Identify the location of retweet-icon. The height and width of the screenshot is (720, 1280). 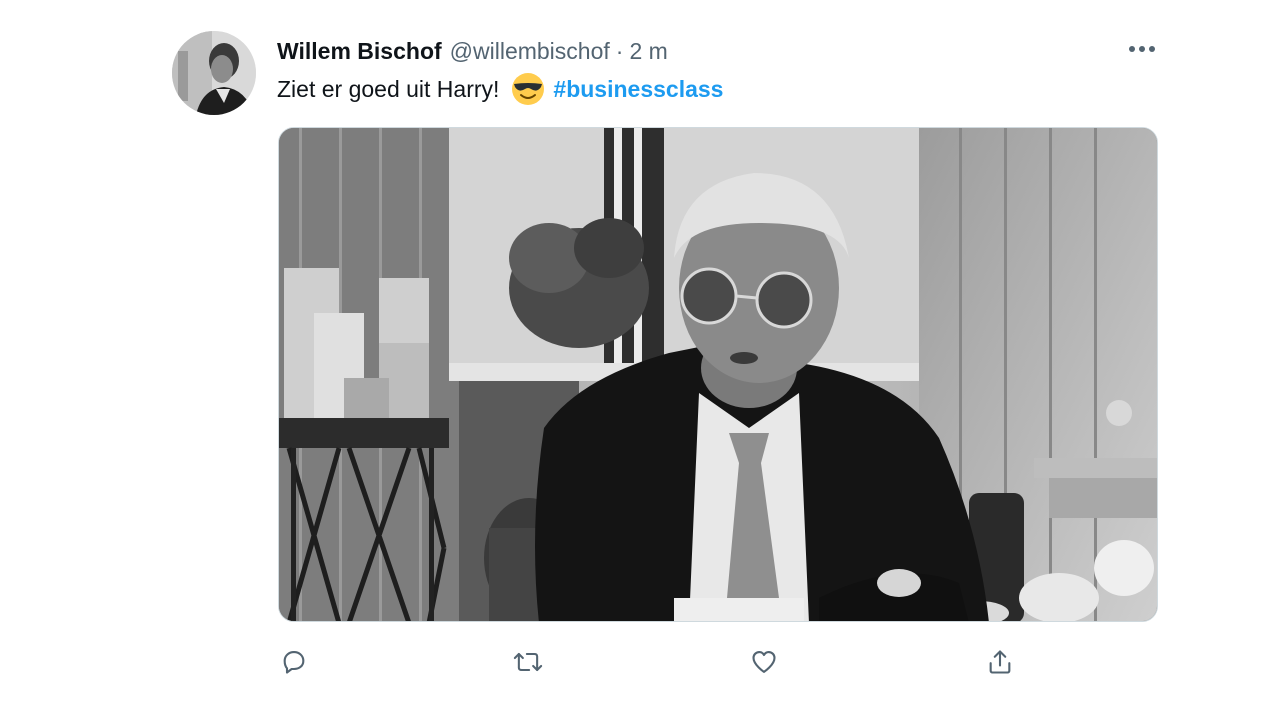
(528, 662).